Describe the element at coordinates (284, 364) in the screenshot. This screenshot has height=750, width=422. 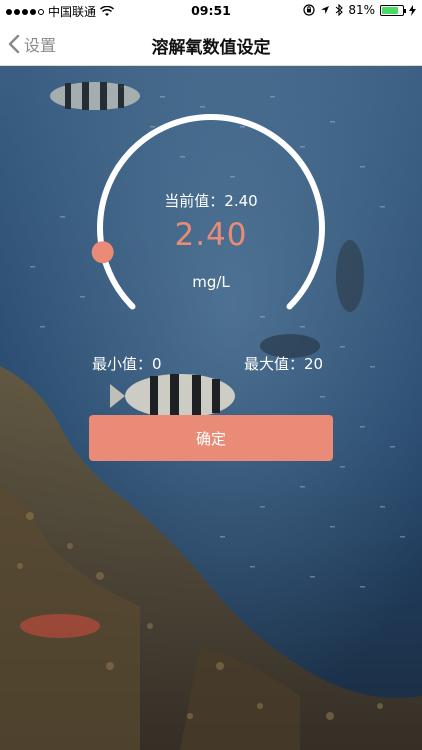
I see `max-value-label: 最大值：20` at that location.